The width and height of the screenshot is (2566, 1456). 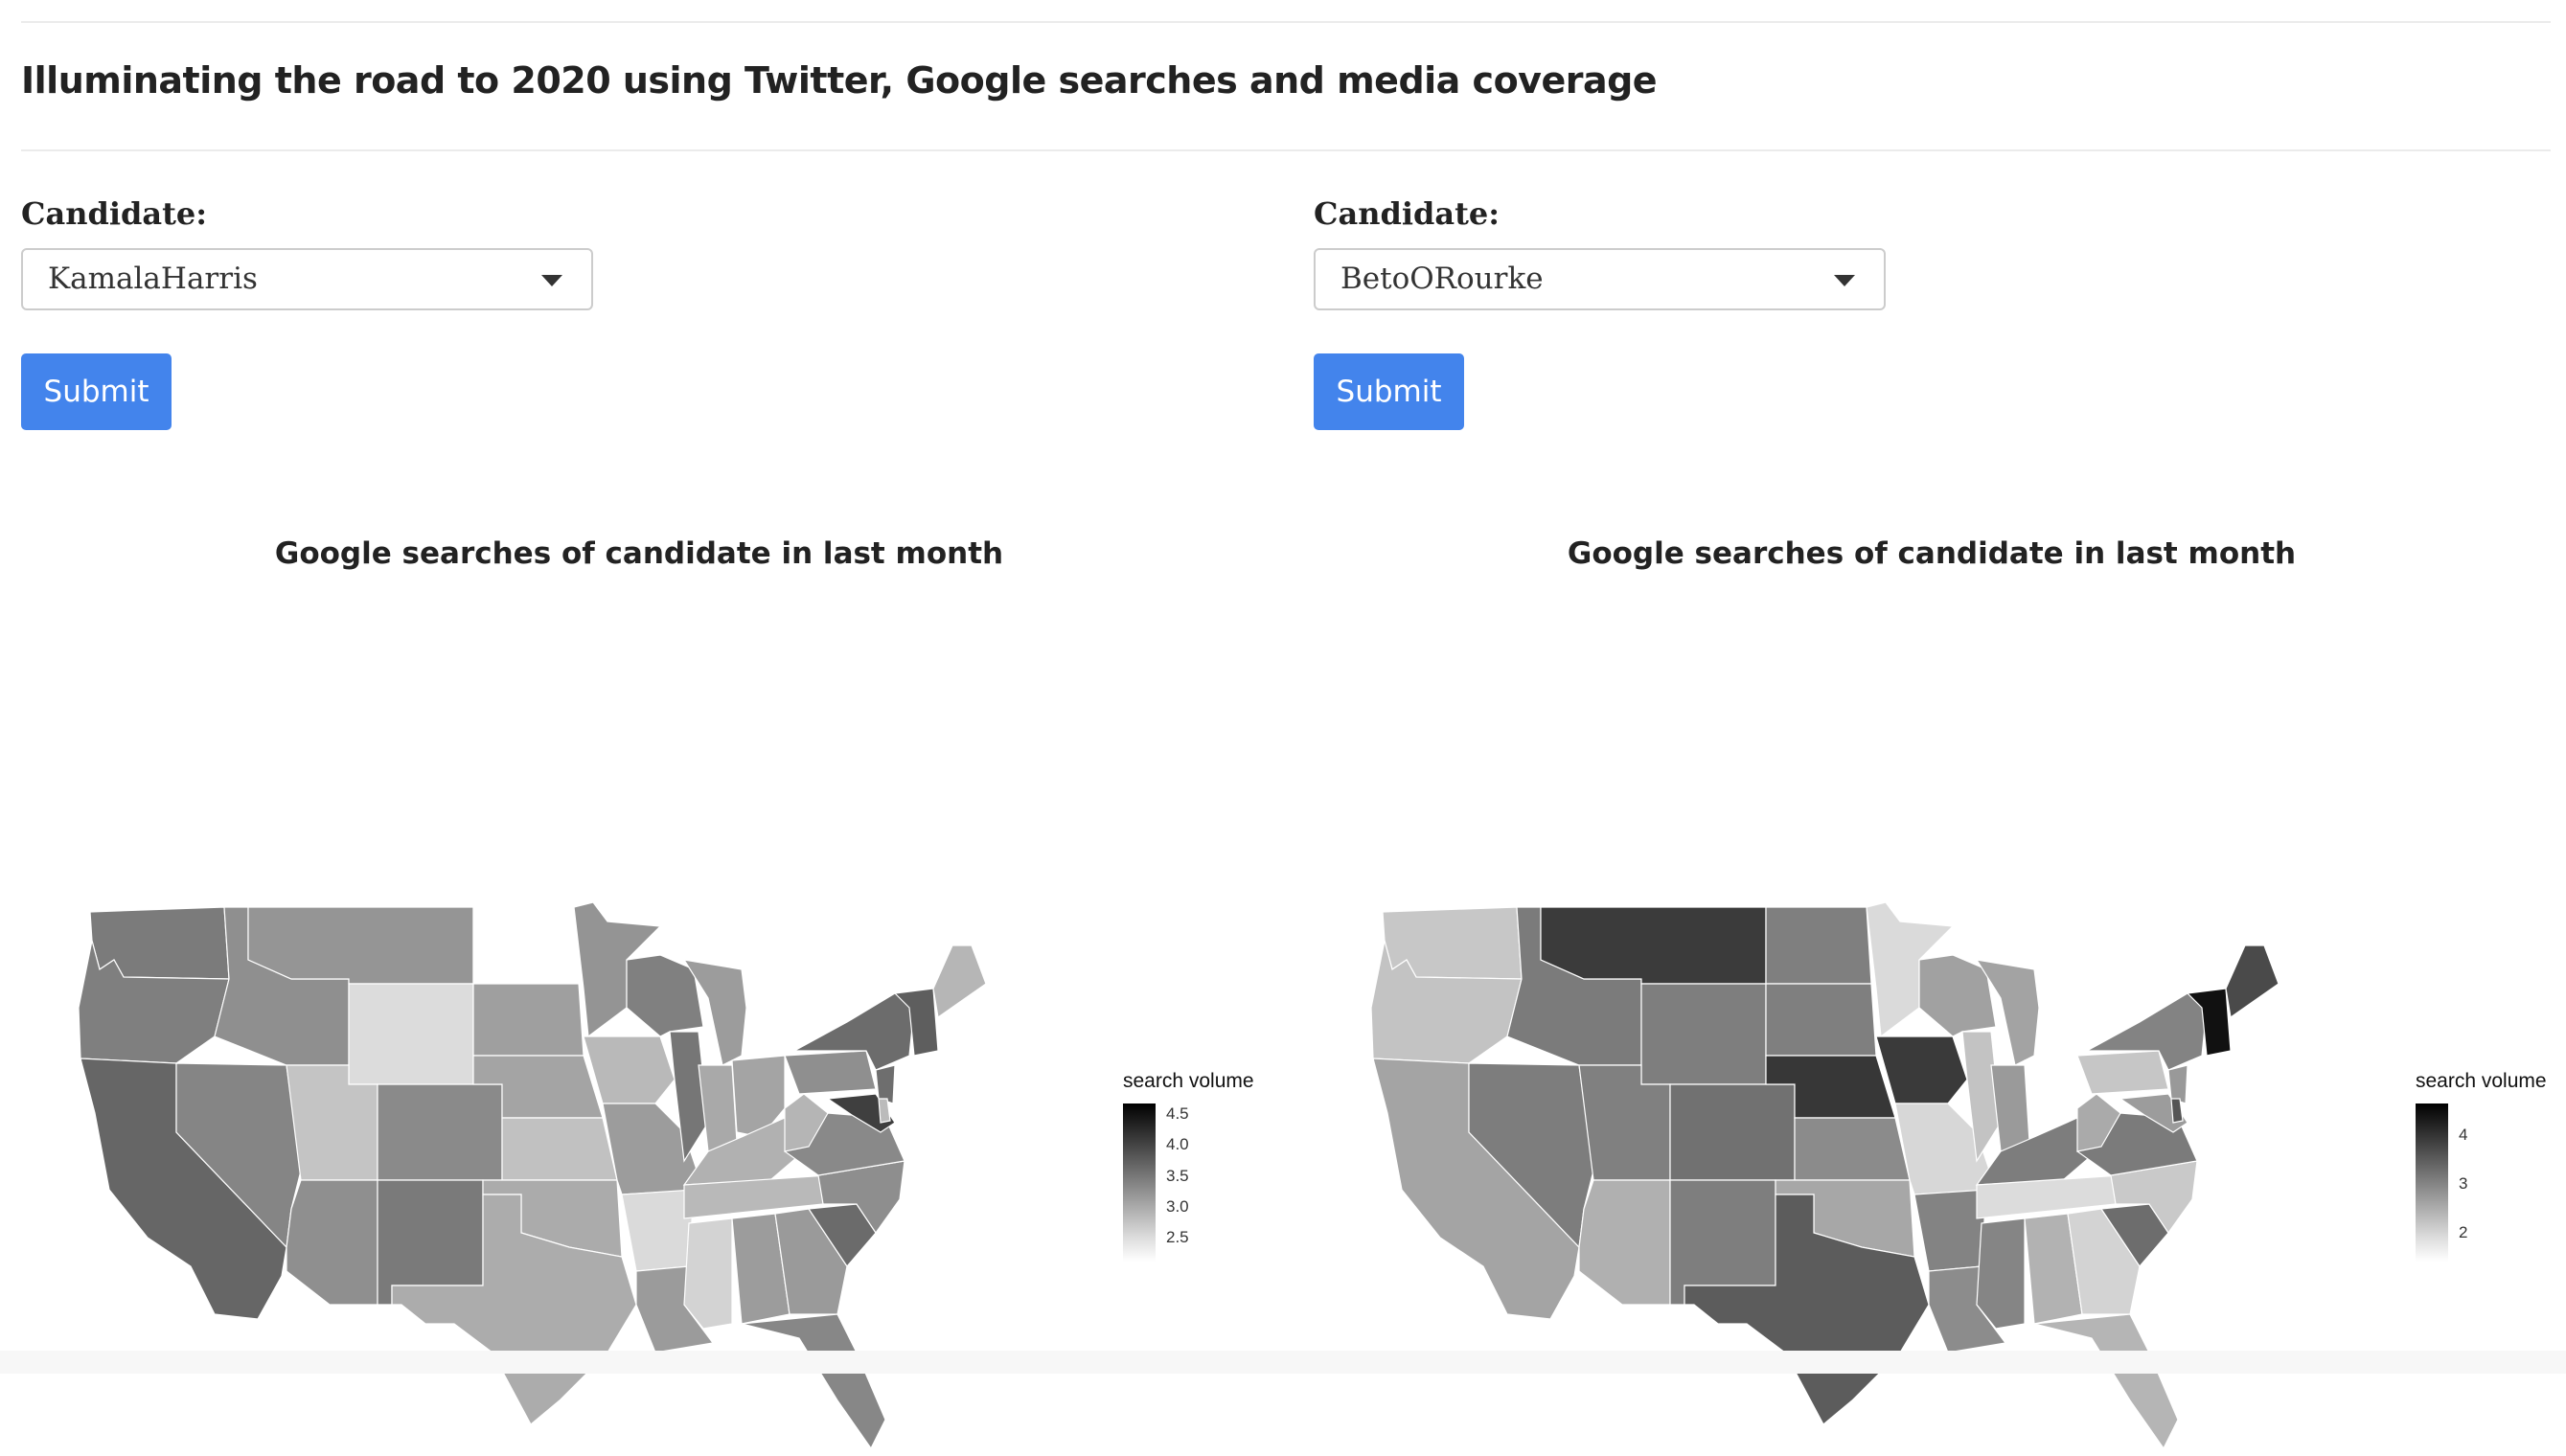 What do you see at coordinates (1177, 1206) in the screenshot?
I see `legend-tick: 3.0` at bounding box center [1177, 1206].